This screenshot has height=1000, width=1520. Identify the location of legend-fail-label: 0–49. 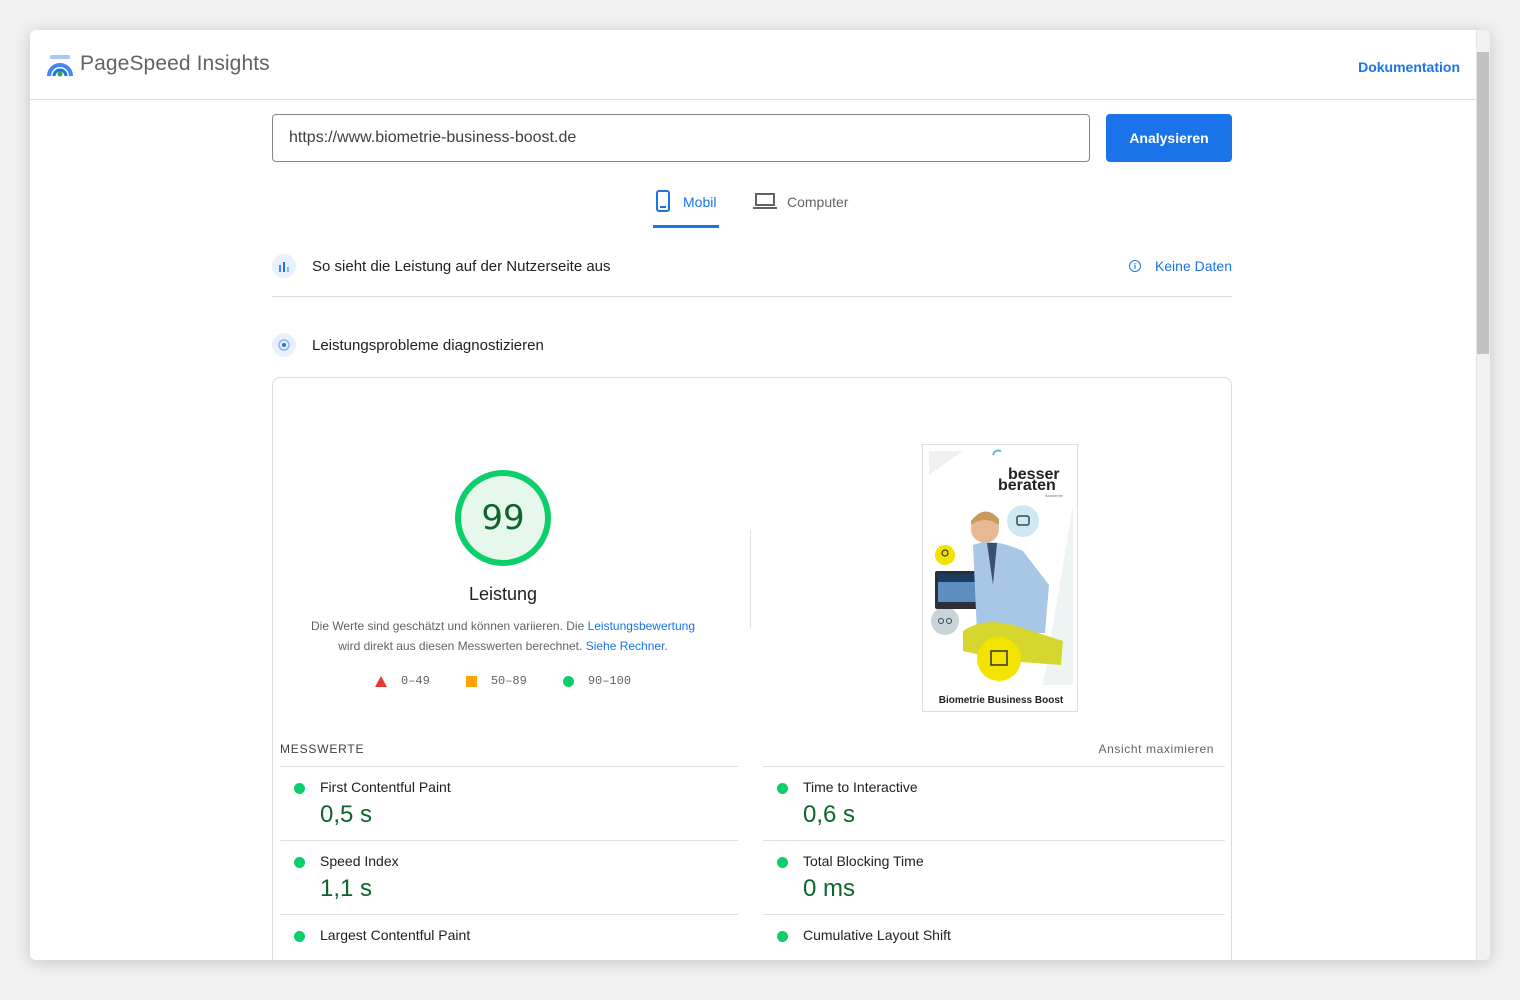
(415, 681).